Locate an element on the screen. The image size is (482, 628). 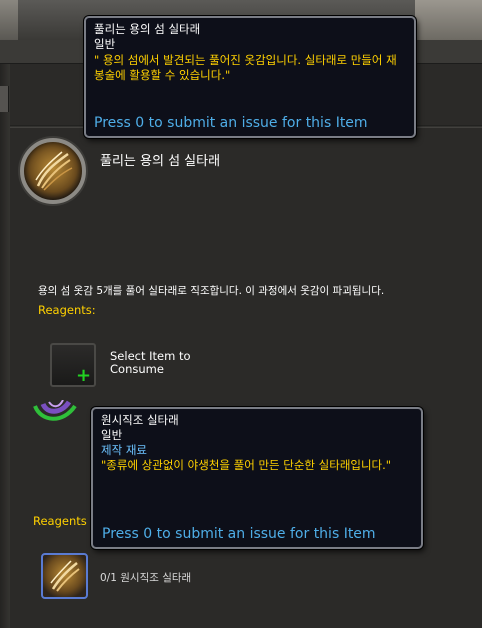
tooltip-item-name: 원시직조 실타래 is located at coordinates (140, 420).